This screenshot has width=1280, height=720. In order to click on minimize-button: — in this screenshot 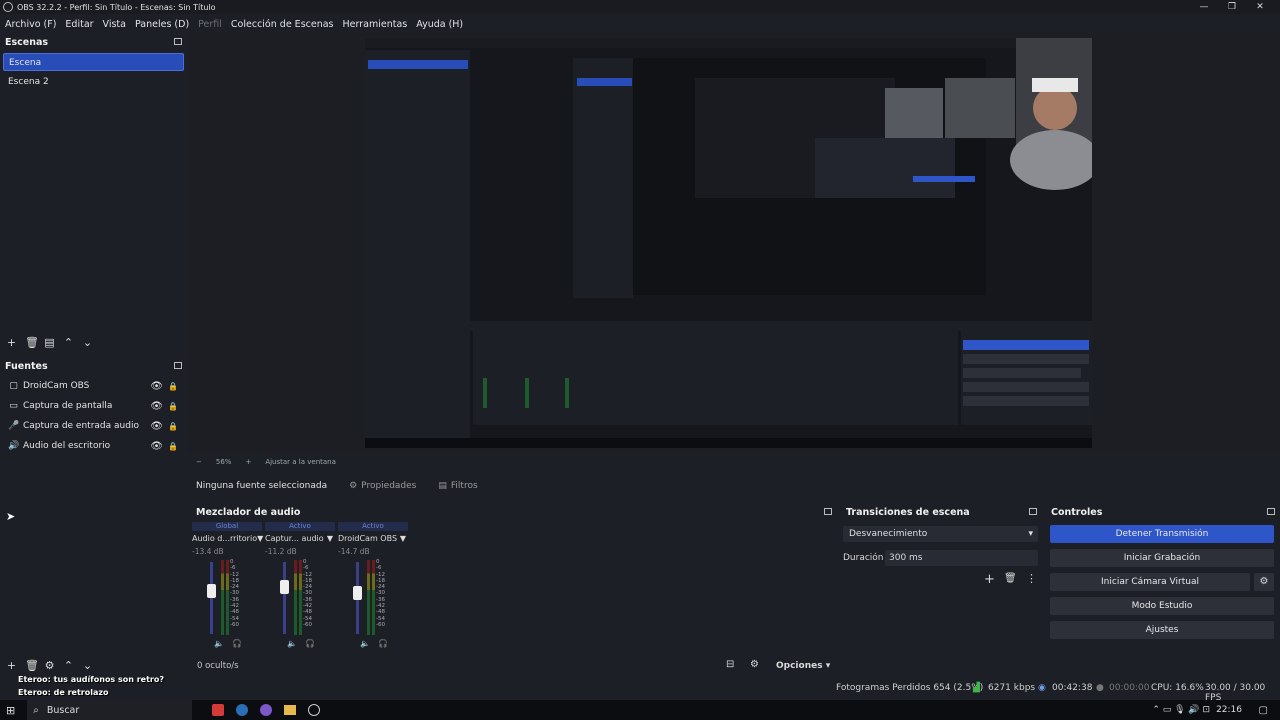, I will do `click(1204, 7)`.